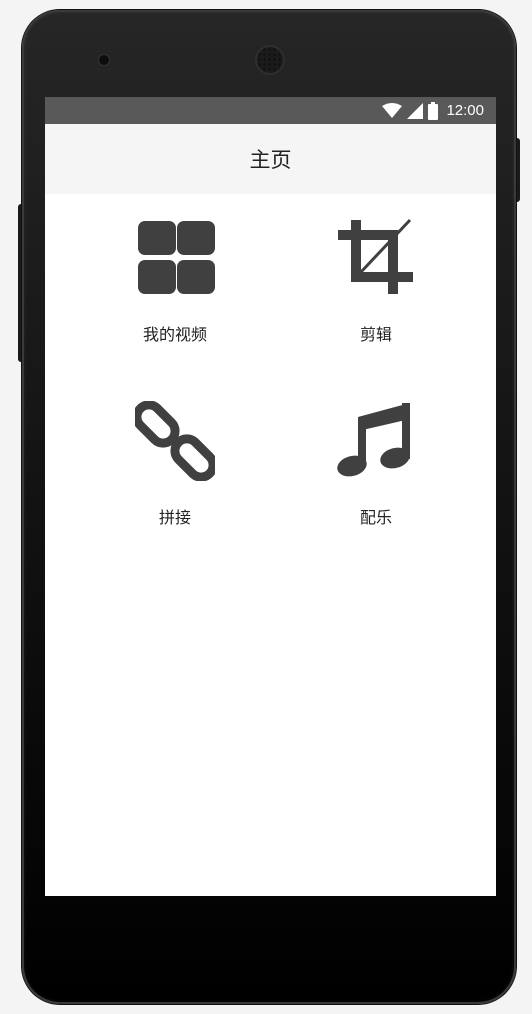 The width and height of the screenshot is (532, 1014). I want to click on tile-label: 剪辑, so click(375, 334).